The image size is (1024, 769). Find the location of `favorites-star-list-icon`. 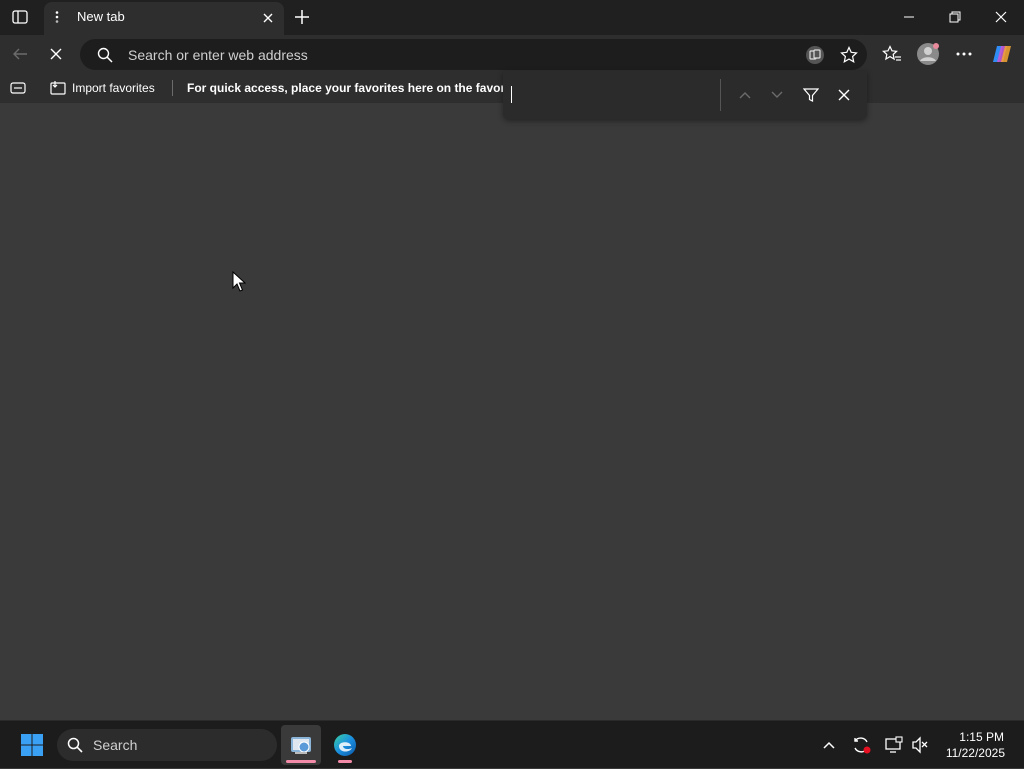

favorites-star-list-icon is located at coordinates (891, 53).